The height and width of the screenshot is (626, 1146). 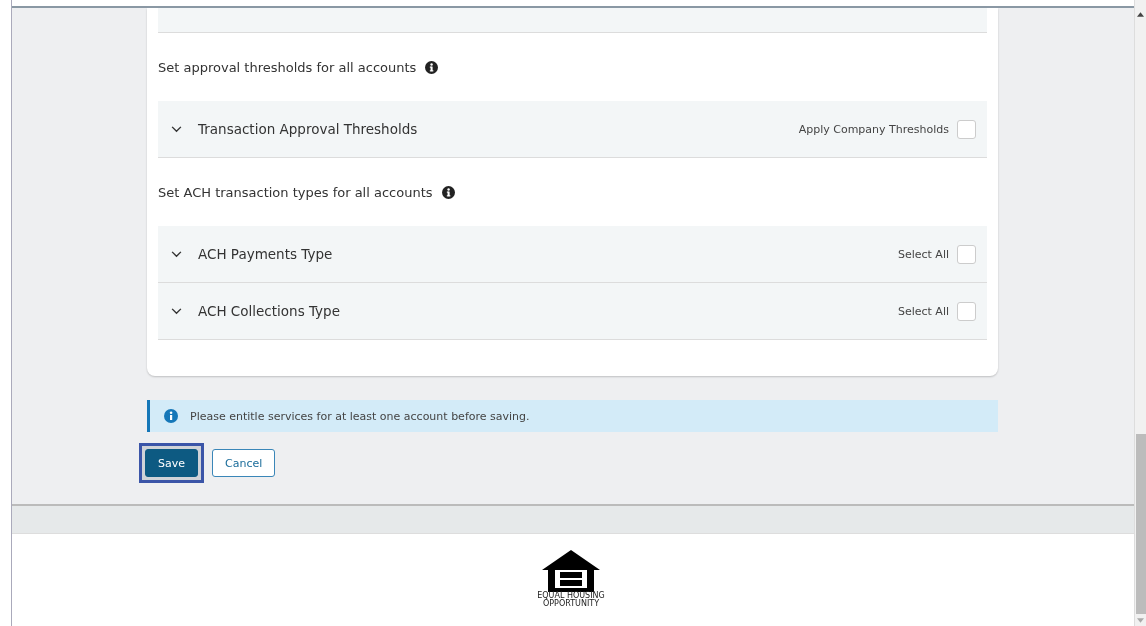 I want to click on section-heading: Set ACH transaction types for all accounts, so click(x=295, y=192).